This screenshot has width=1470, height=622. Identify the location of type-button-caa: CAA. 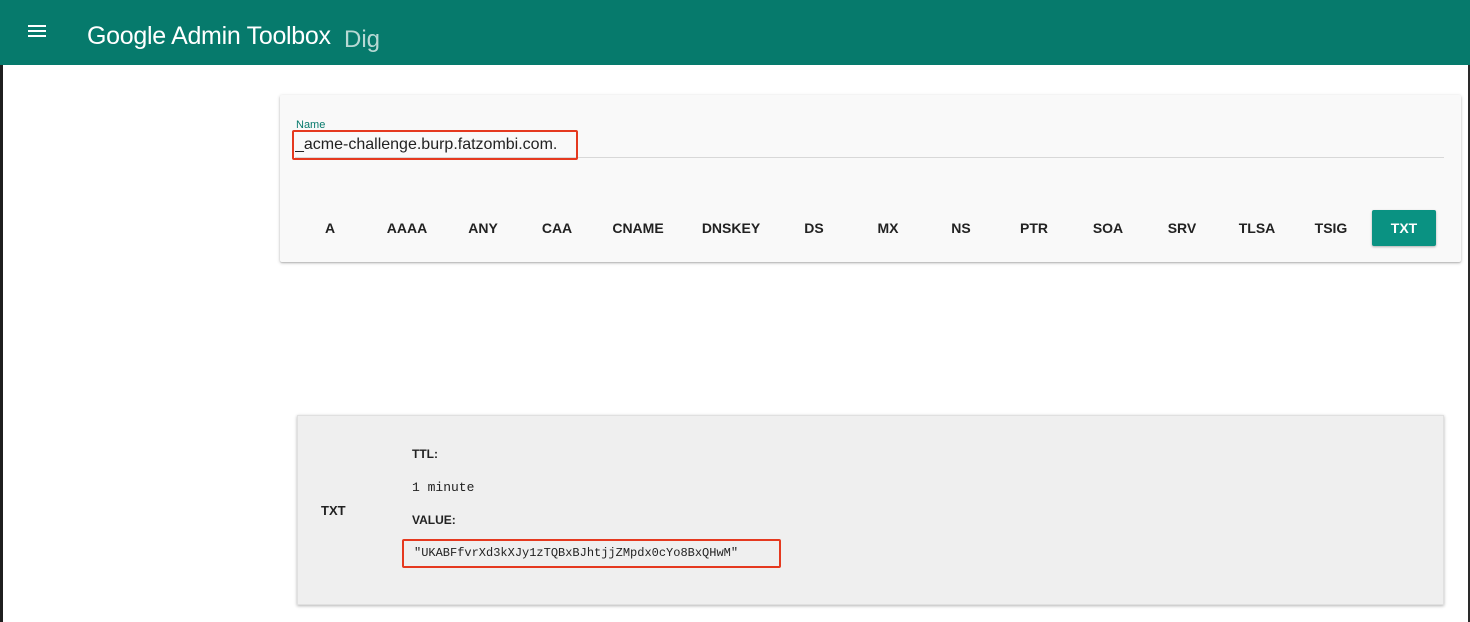
(557, 228).